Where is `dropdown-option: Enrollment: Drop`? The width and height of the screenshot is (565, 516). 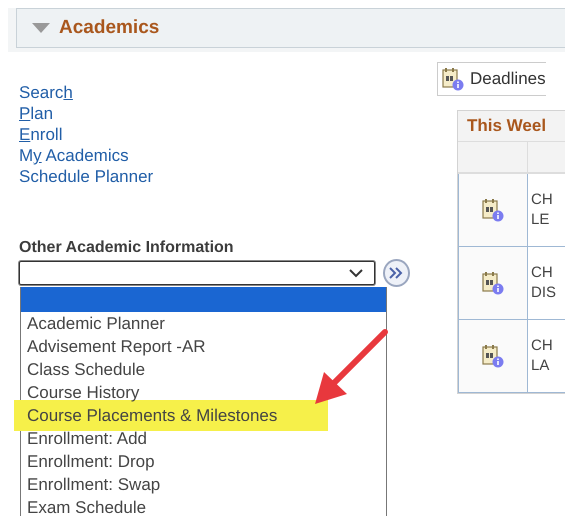
dropdown-option: Enrollment: Drop is located at coordinates (203, 461).